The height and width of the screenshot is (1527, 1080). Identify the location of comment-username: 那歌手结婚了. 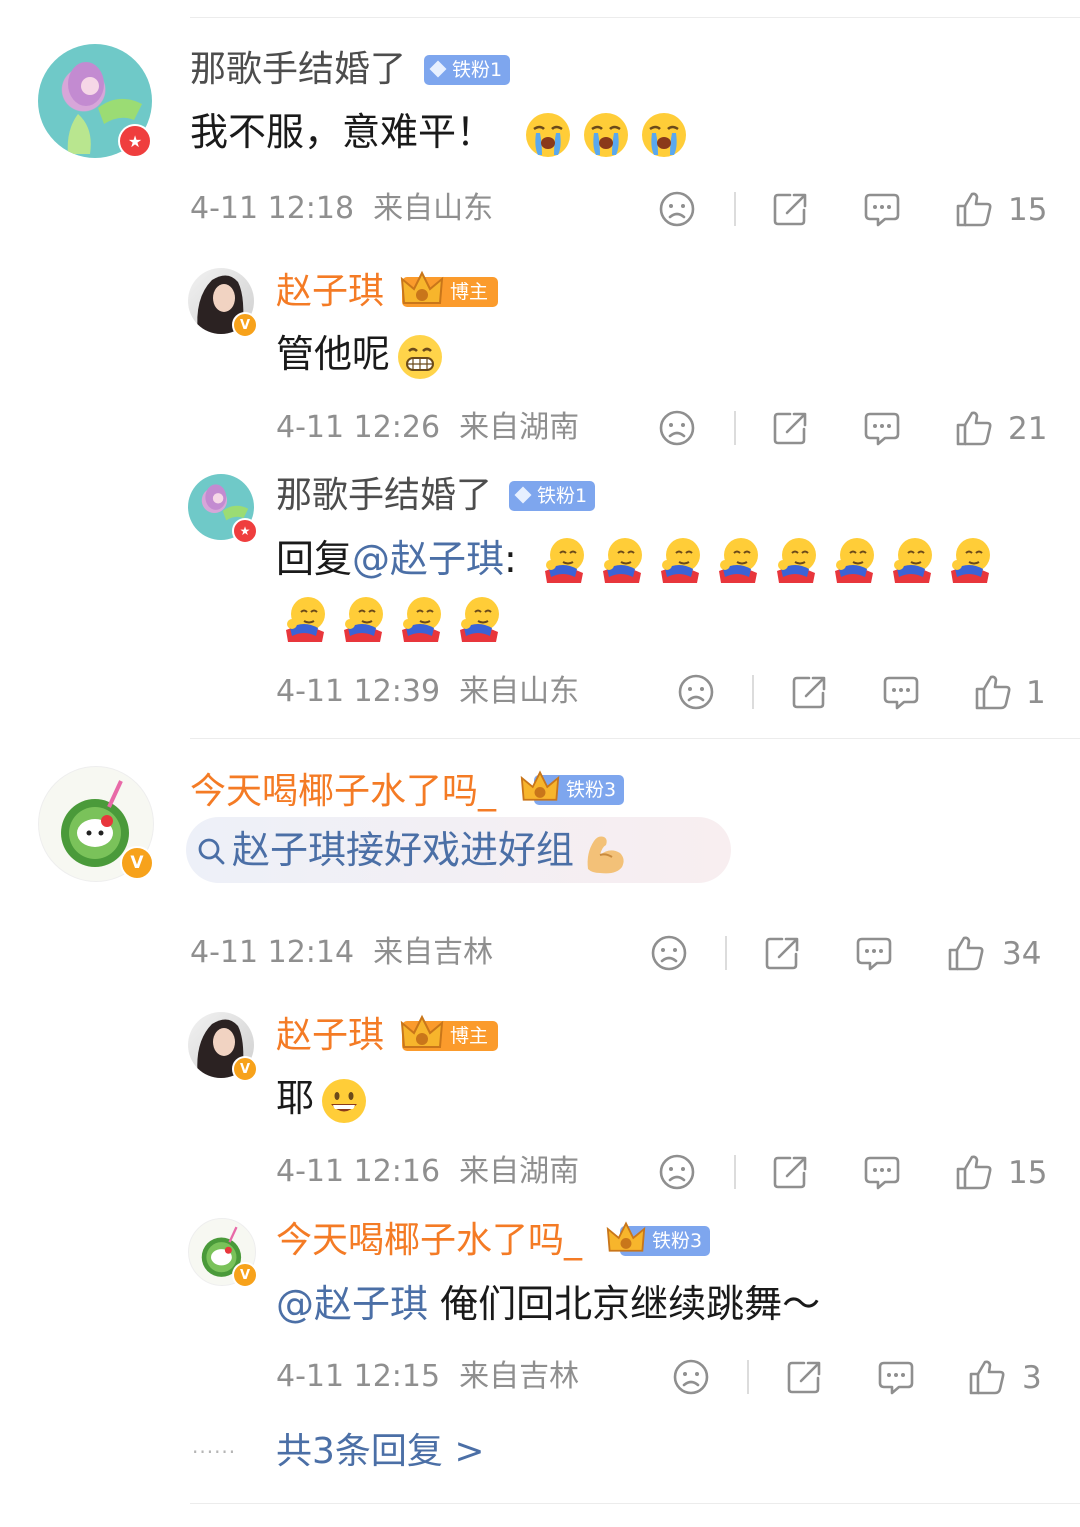
(298, 70).